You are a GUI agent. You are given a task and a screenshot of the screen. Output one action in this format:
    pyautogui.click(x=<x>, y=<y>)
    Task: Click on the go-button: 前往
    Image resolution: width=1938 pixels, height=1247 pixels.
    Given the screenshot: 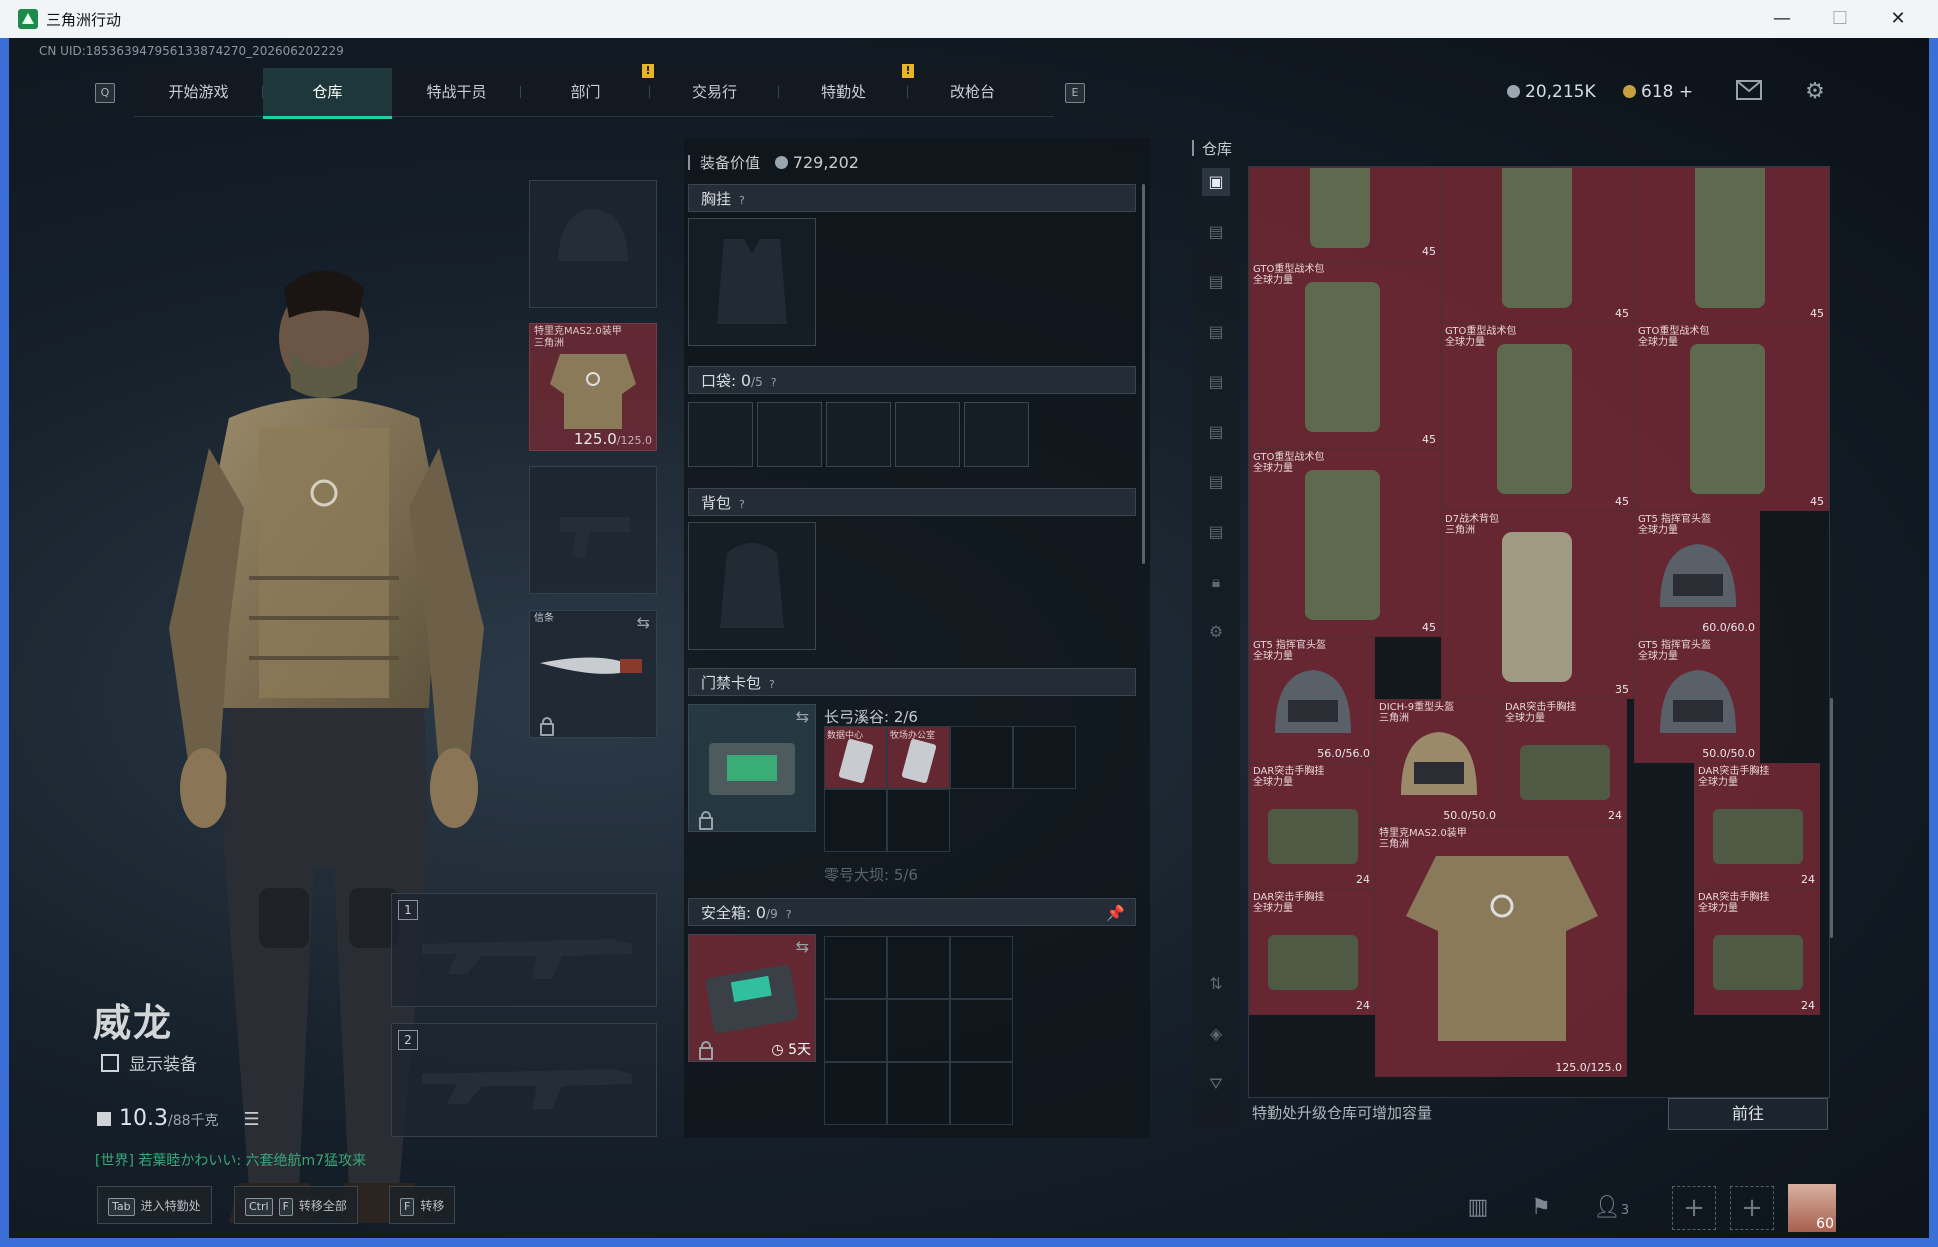 What is the action you would take?
    pyautogui.click(x=1748, y=1114)
    